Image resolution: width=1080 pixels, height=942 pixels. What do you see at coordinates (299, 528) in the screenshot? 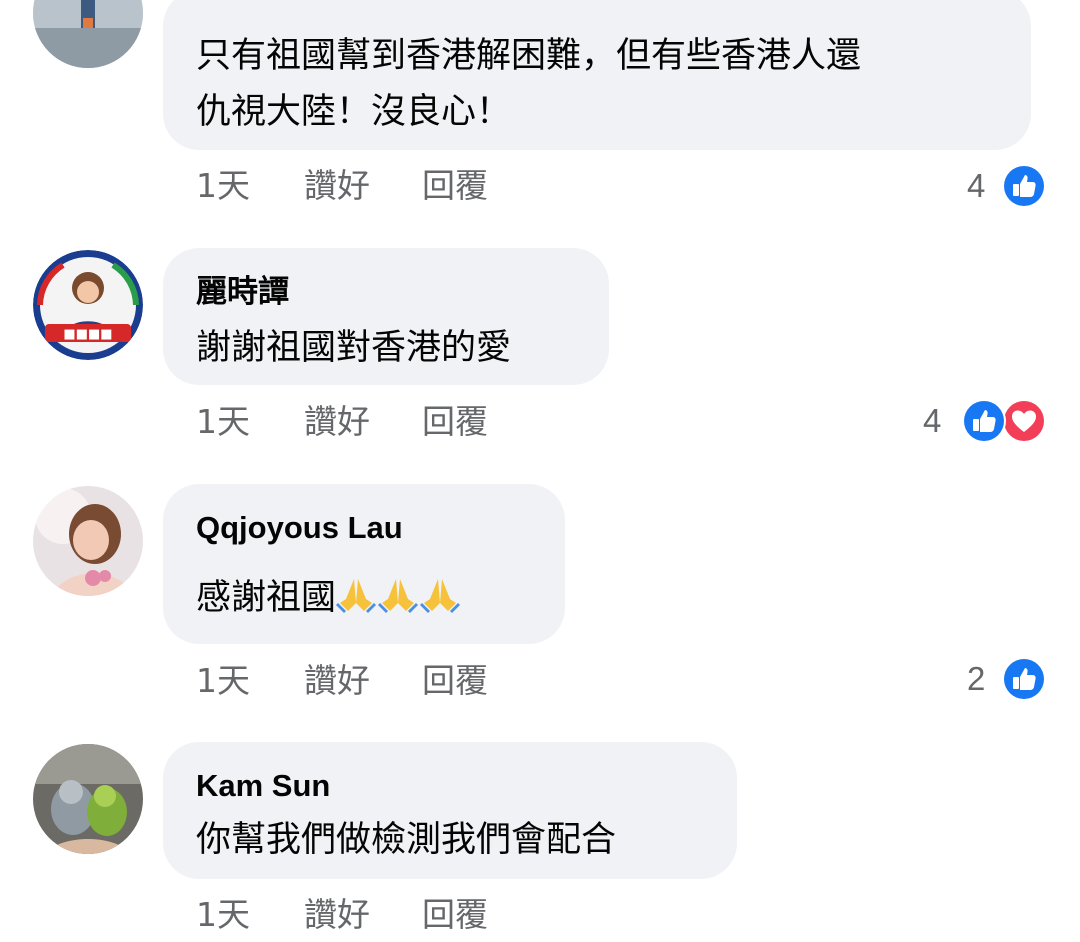
I see `comment-author: Qqjoyous Lau` at bounding box center [299, 528].